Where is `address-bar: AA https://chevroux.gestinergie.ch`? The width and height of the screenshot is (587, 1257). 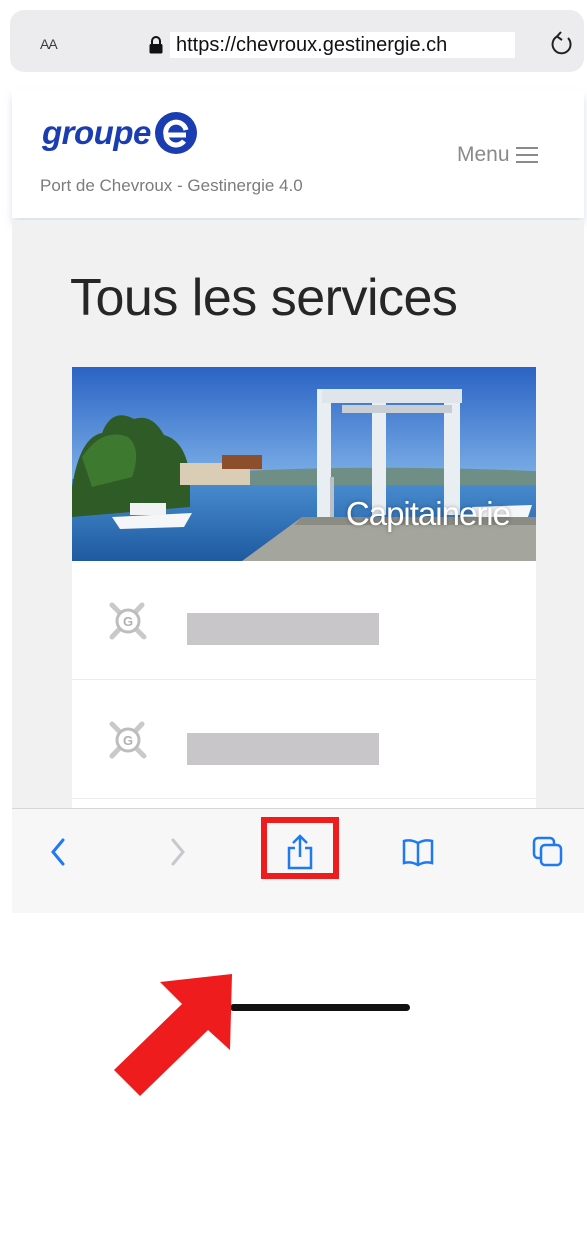 address-bar: AA https://chevroux.gestinergie.ch is located at coordinates (297, 41).